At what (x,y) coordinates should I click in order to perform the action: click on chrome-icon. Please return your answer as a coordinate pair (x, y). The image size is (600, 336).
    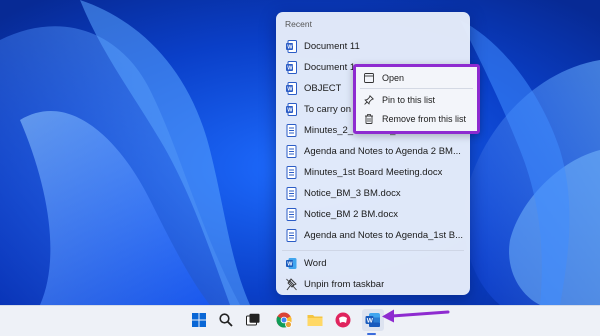
    Looking at the image, I should click on (284, 320).